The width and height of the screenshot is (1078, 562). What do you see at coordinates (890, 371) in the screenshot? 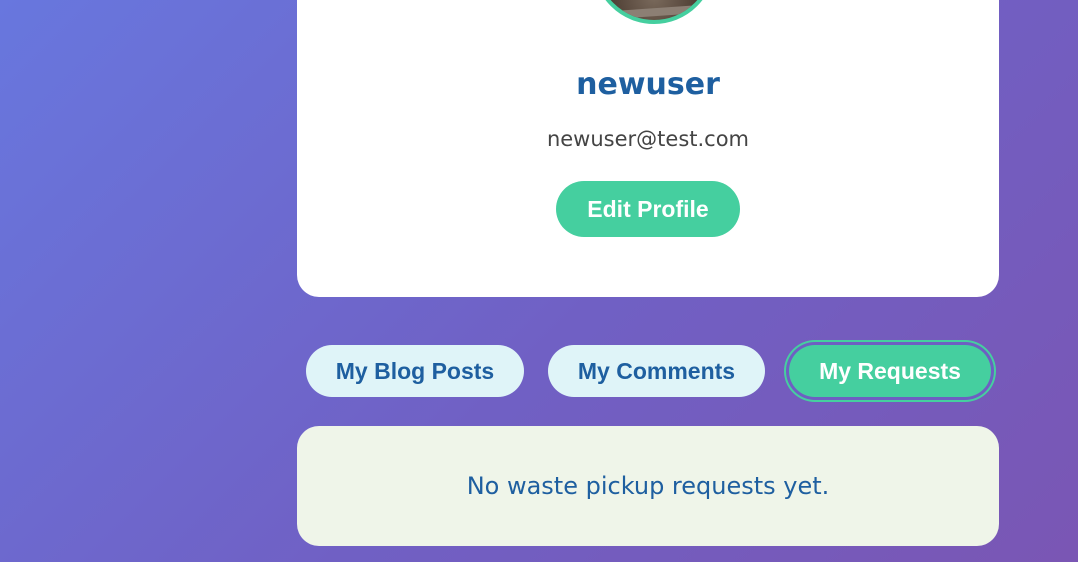
I see `tab-my-requests: My Requests` at bounding box center [890, 371].